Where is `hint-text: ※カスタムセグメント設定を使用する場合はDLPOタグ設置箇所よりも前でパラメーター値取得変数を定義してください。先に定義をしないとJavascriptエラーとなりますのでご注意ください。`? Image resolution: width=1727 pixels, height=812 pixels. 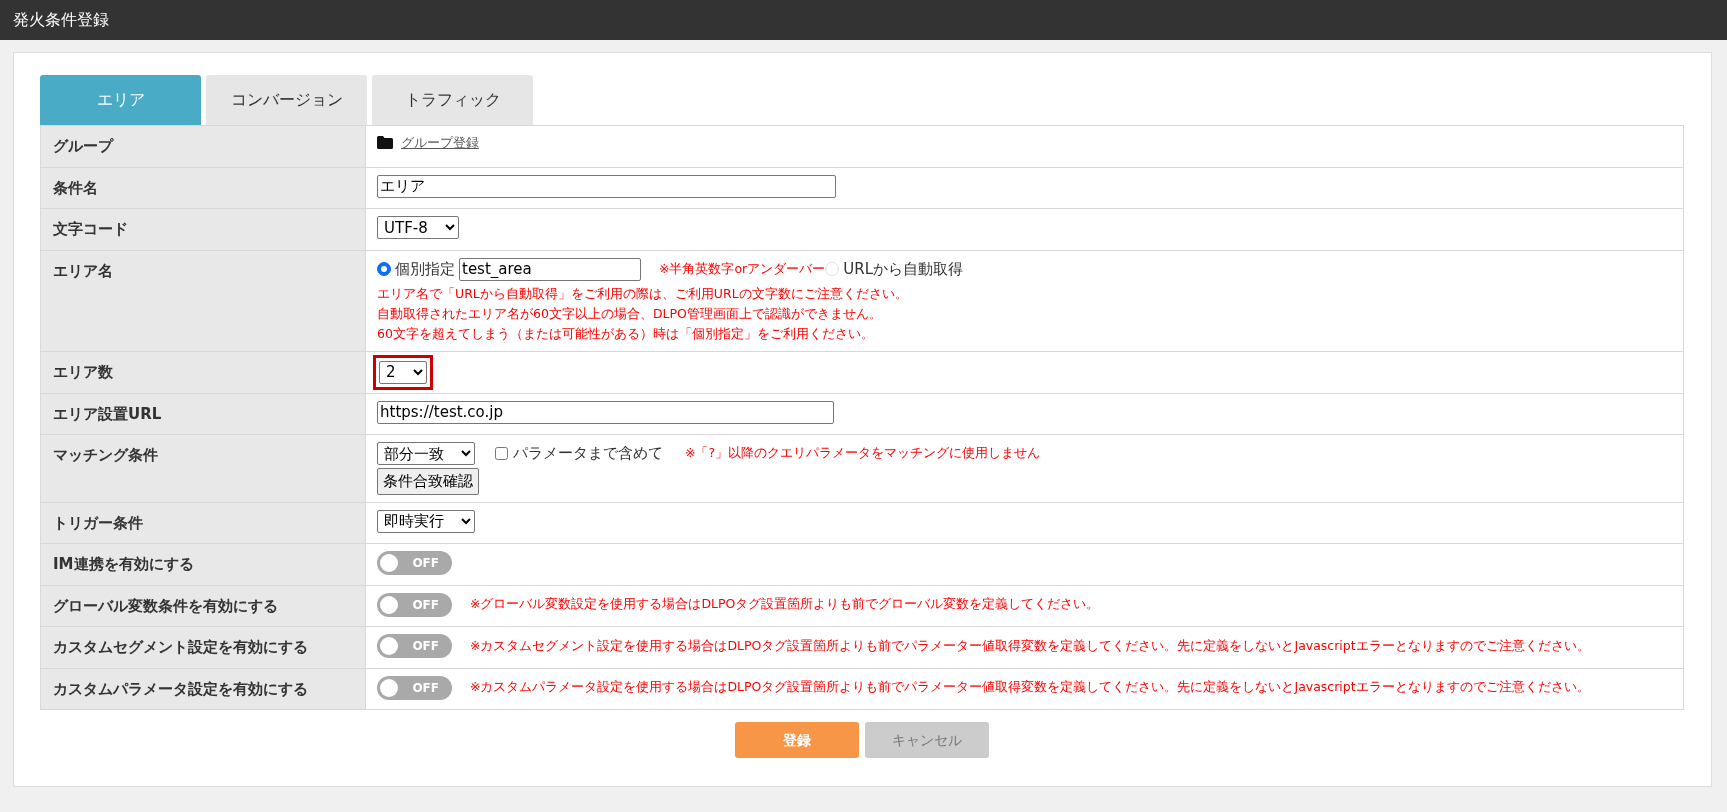 hint-text: ※カスタムセグメント設定を使用する場合はDLPOタグ設置箇所よりも前でパラメーター値取得変数を定義してください。先に定義をしないとJavascriptエラーとなりますのでご注意ください。 is located at coordinates (1030, 645).